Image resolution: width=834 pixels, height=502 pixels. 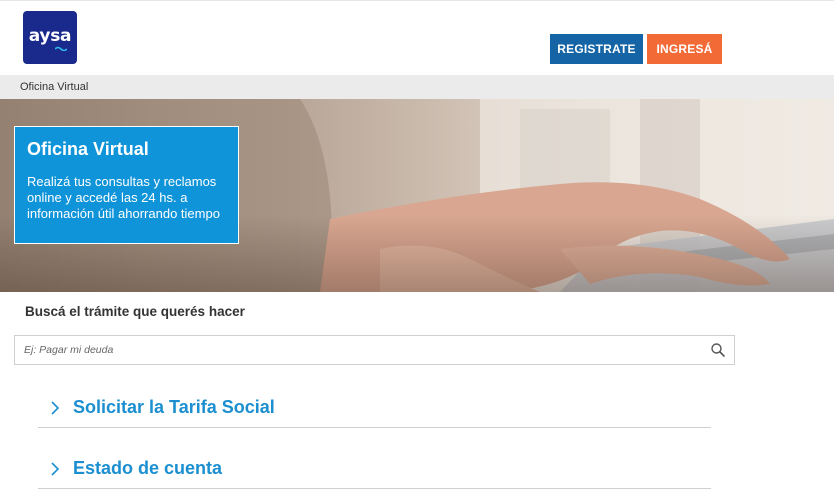 What do you see at coordinates (88, 149) in the screenshot?
I see `hero-title: Oficina Virtual` at bounding box center [88, 149].